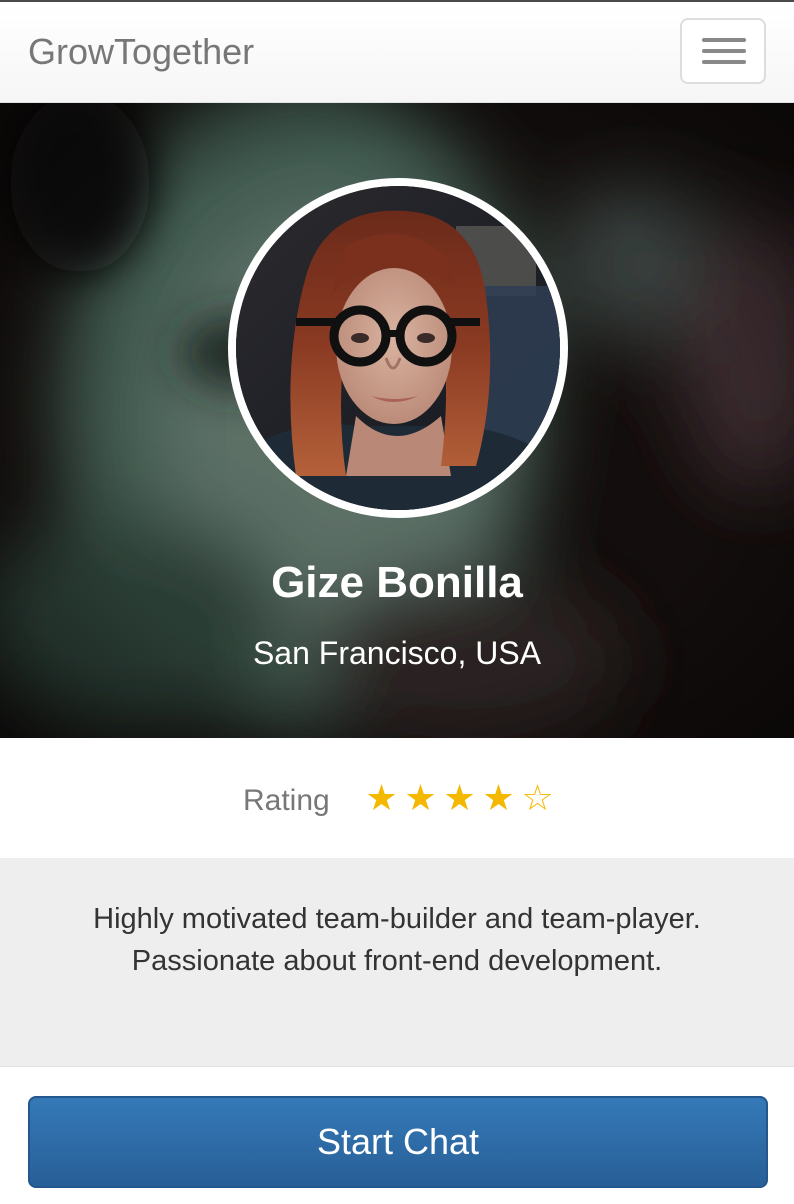 The width and height of the screenshot is (794, 1204). I want to click on star-outline-icon: ☆, so click(537, 797).